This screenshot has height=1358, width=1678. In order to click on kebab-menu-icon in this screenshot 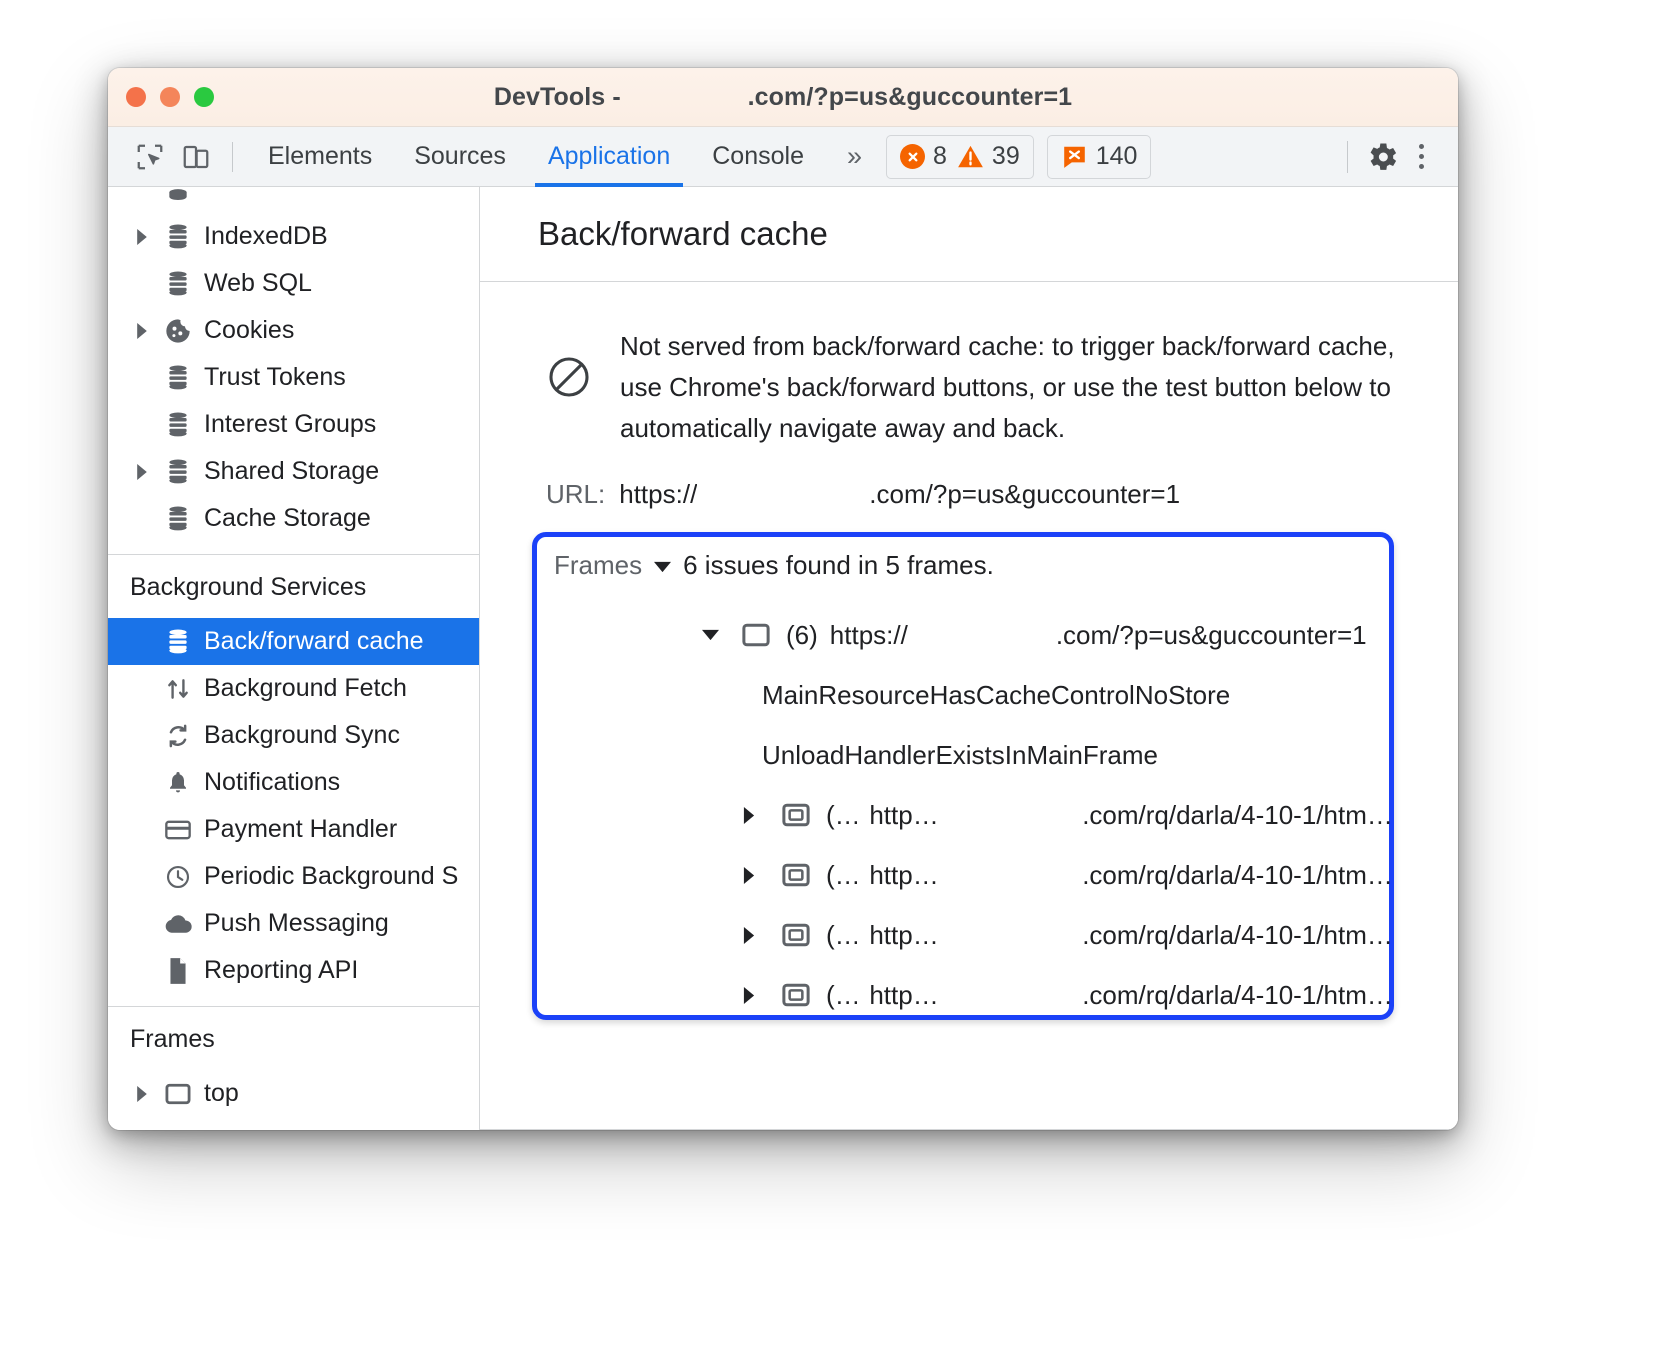, I will do `click(1421, 157)`.